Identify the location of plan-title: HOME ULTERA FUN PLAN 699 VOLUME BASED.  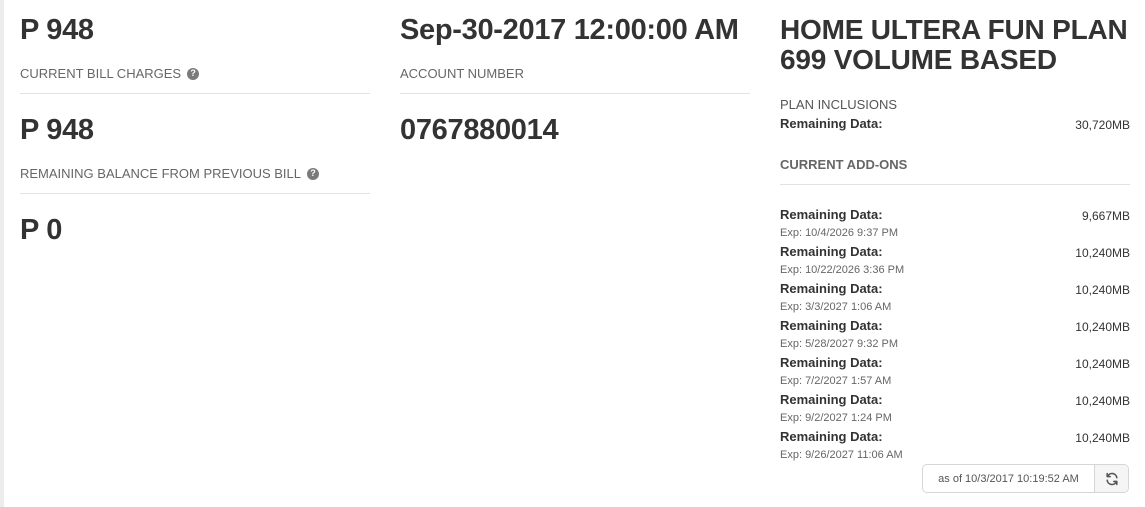
(954, 44).